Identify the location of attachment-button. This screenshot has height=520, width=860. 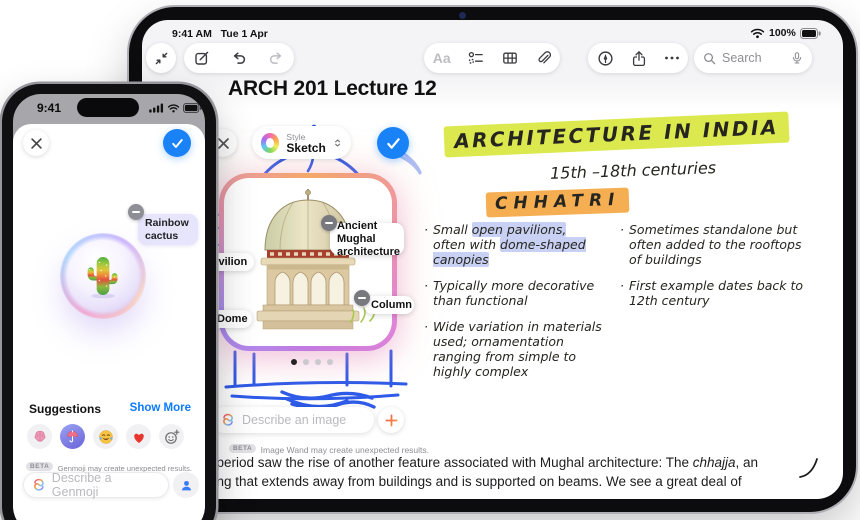
(543, 58).